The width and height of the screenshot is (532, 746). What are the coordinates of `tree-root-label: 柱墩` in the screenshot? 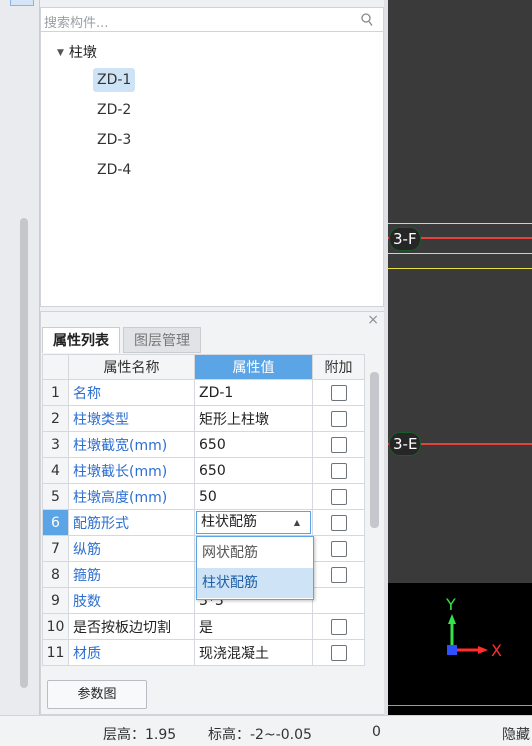 It's located at (82, 53).